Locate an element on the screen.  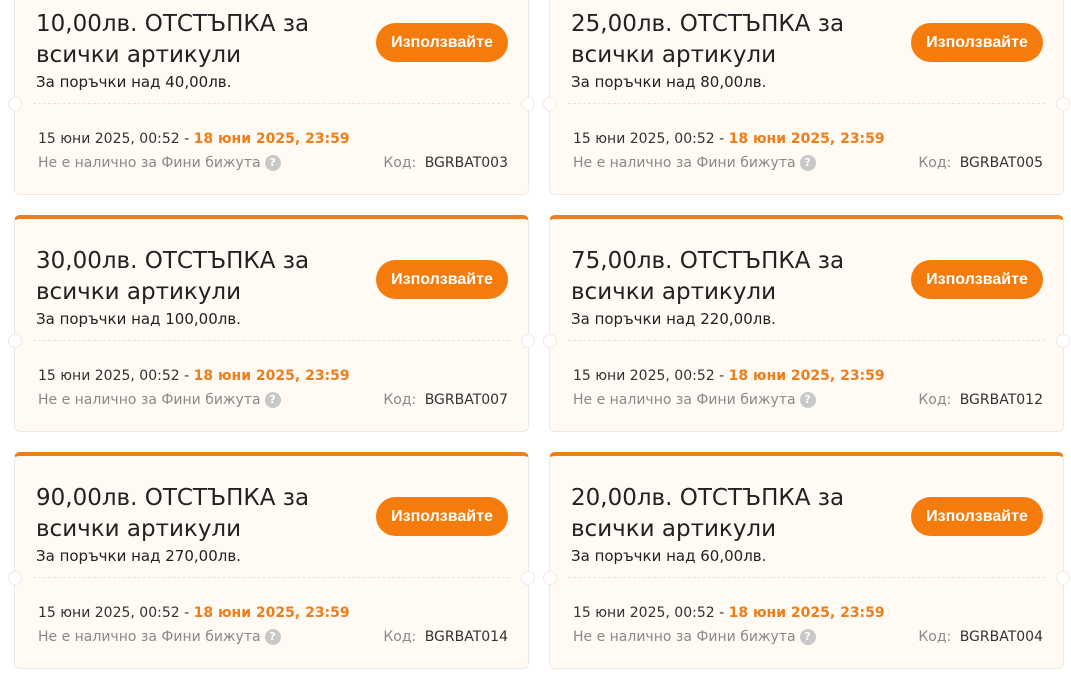
code-value: BGRBAT003 is located at coordinates (466, 163).